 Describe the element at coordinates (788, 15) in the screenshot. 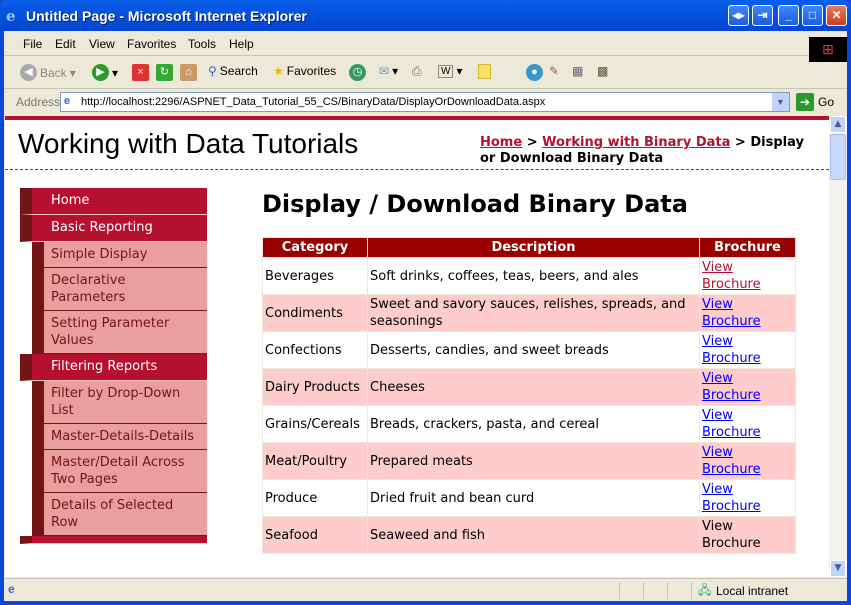

I see `minimize-button: _` at that location.